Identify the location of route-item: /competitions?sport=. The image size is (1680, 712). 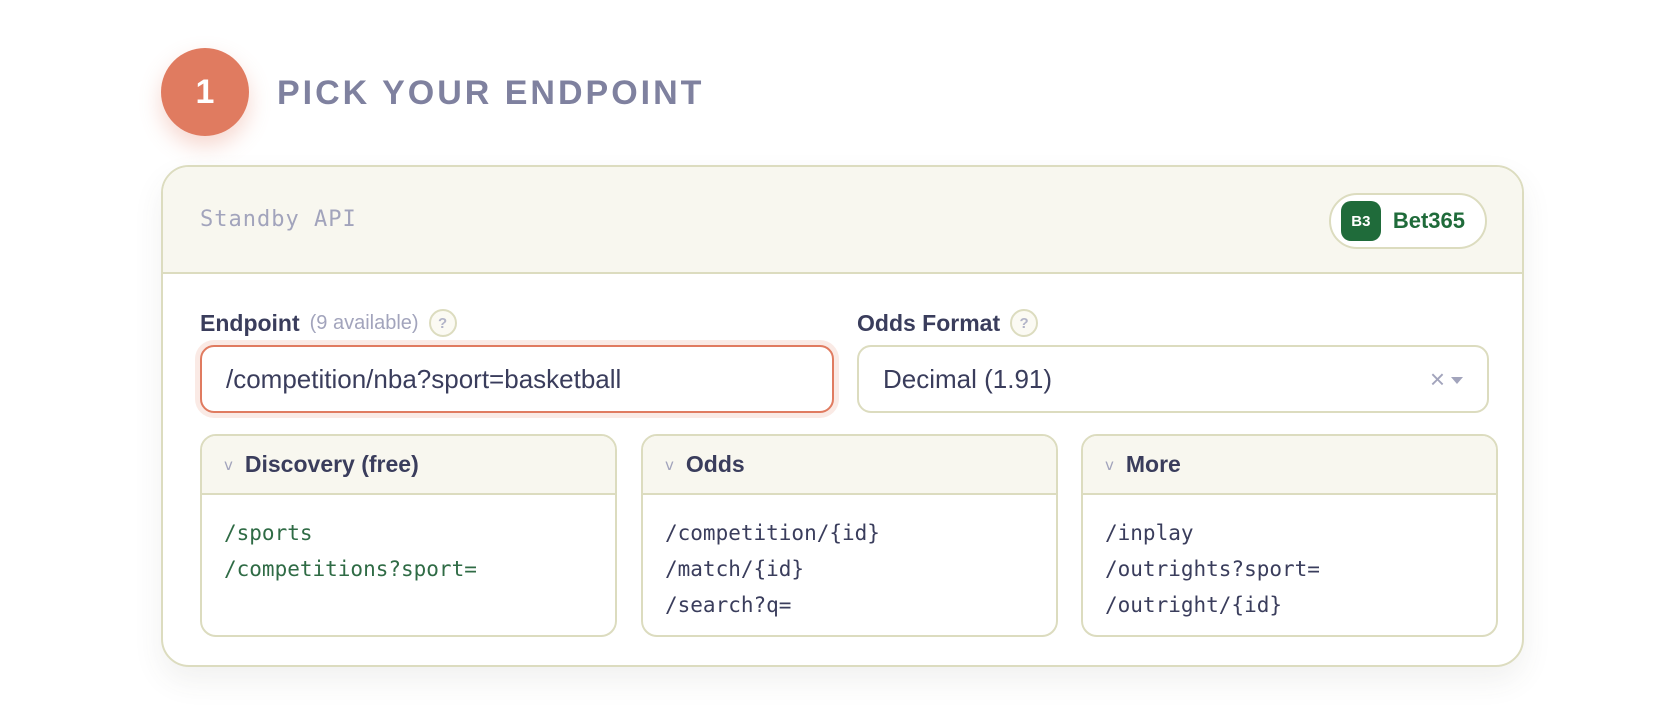
(408, 569).